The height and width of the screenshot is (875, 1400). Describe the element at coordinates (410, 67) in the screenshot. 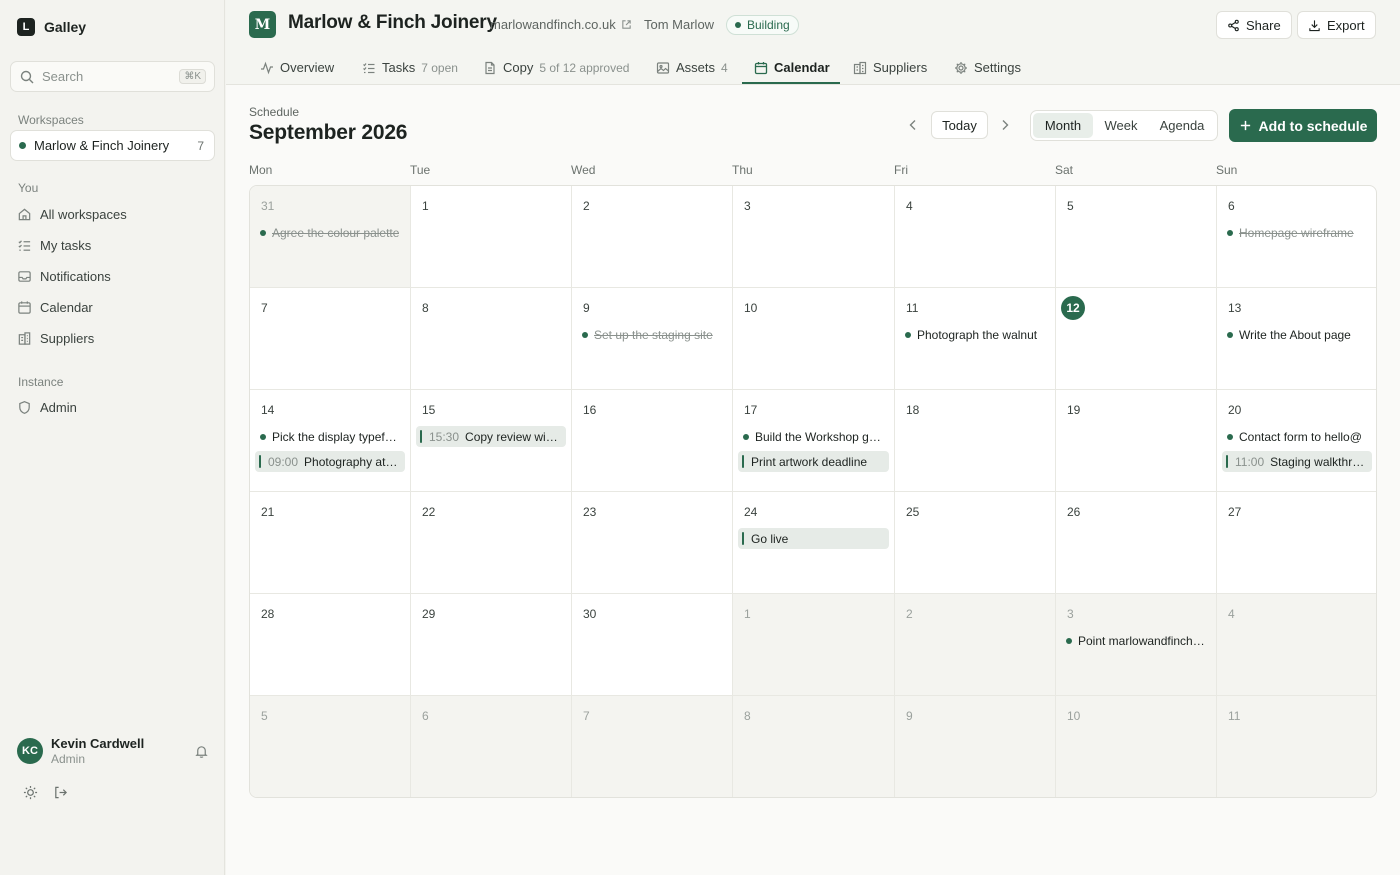

I see `tab-tasks: Tasks 7 open` at that location.